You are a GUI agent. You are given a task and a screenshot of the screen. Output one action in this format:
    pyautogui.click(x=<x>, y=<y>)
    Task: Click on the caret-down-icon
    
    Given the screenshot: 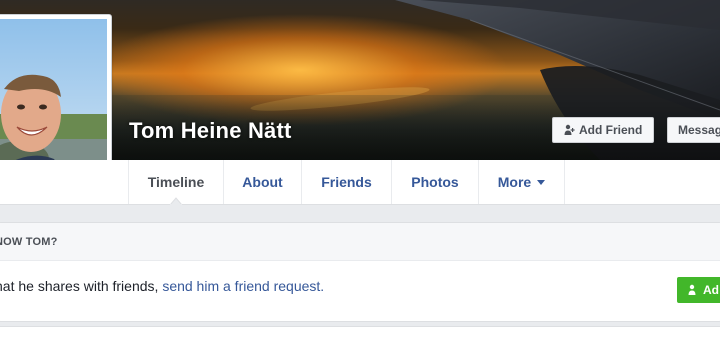 What is the action you would take?
    pyautogui.click(x=541, y=182)
    